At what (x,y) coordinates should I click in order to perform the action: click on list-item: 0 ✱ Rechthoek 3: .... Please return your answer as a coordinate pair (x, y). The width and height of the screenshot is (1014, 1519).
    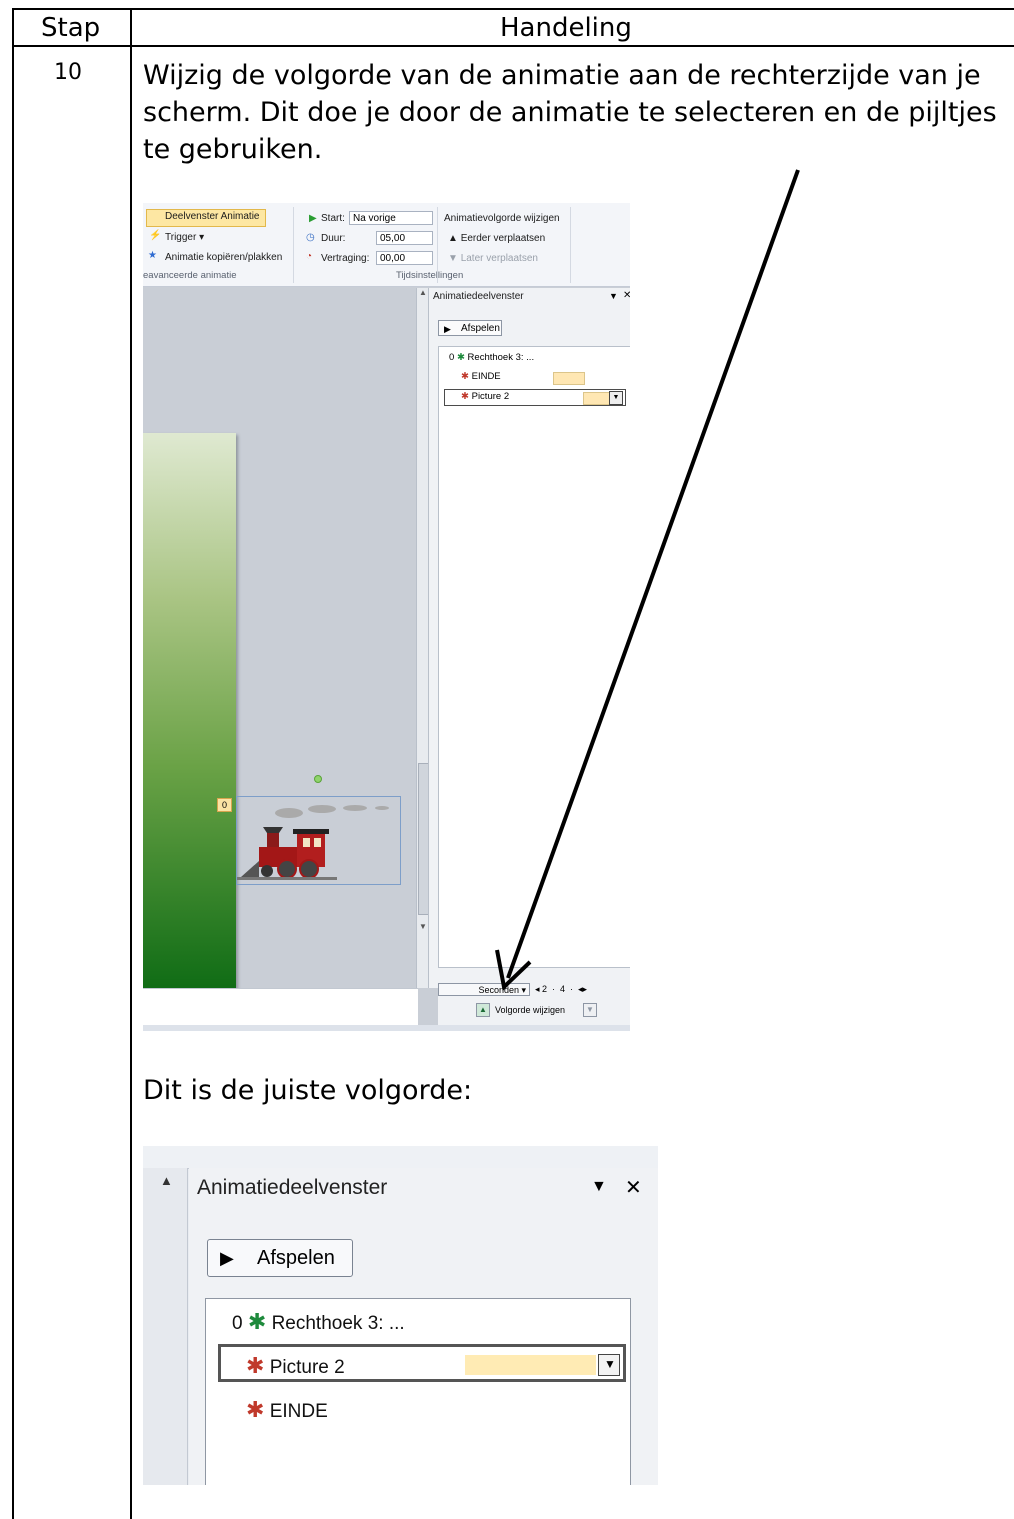
    Looking at the image, I should click on (318, 1322).